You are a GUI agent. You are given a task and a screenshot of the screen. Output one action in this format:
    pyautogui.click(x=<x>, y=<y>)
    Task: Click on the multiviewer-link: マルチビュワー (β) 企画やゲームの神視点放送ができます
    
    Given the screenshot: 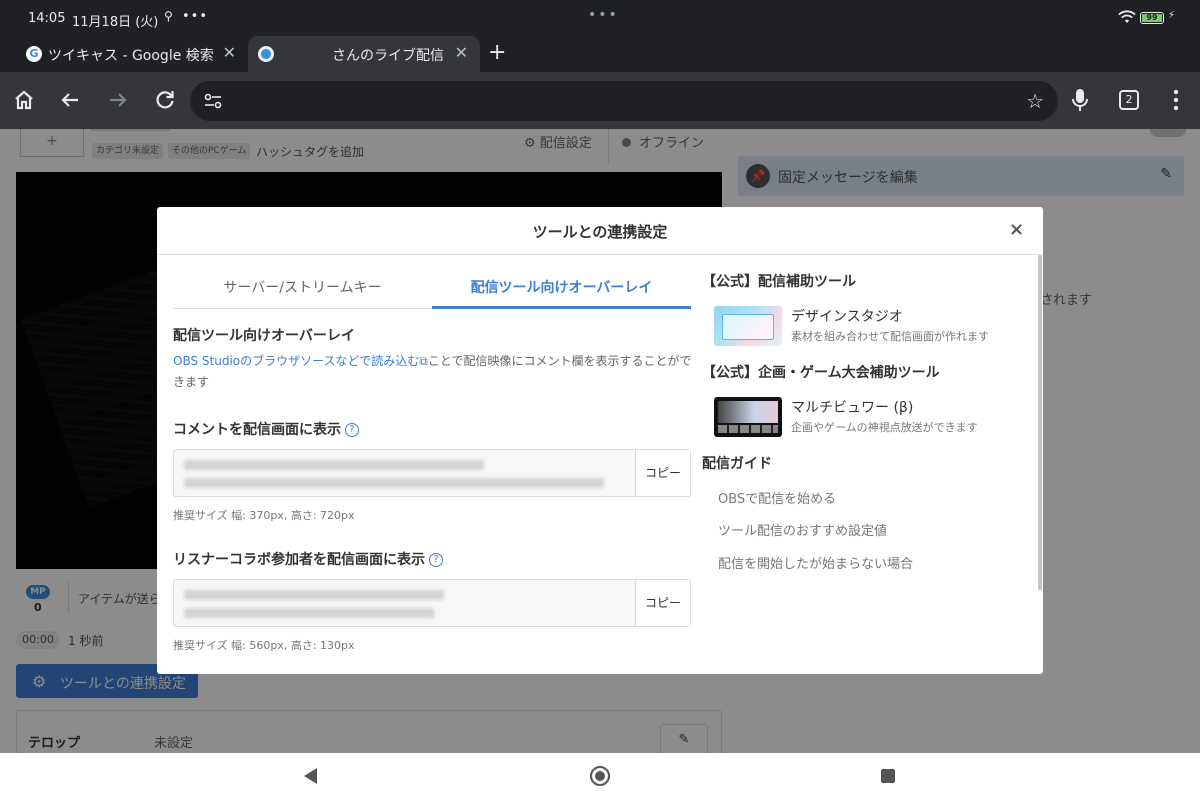 What is the action you would take?
    pyautogui.click(x=874, y=419)
    